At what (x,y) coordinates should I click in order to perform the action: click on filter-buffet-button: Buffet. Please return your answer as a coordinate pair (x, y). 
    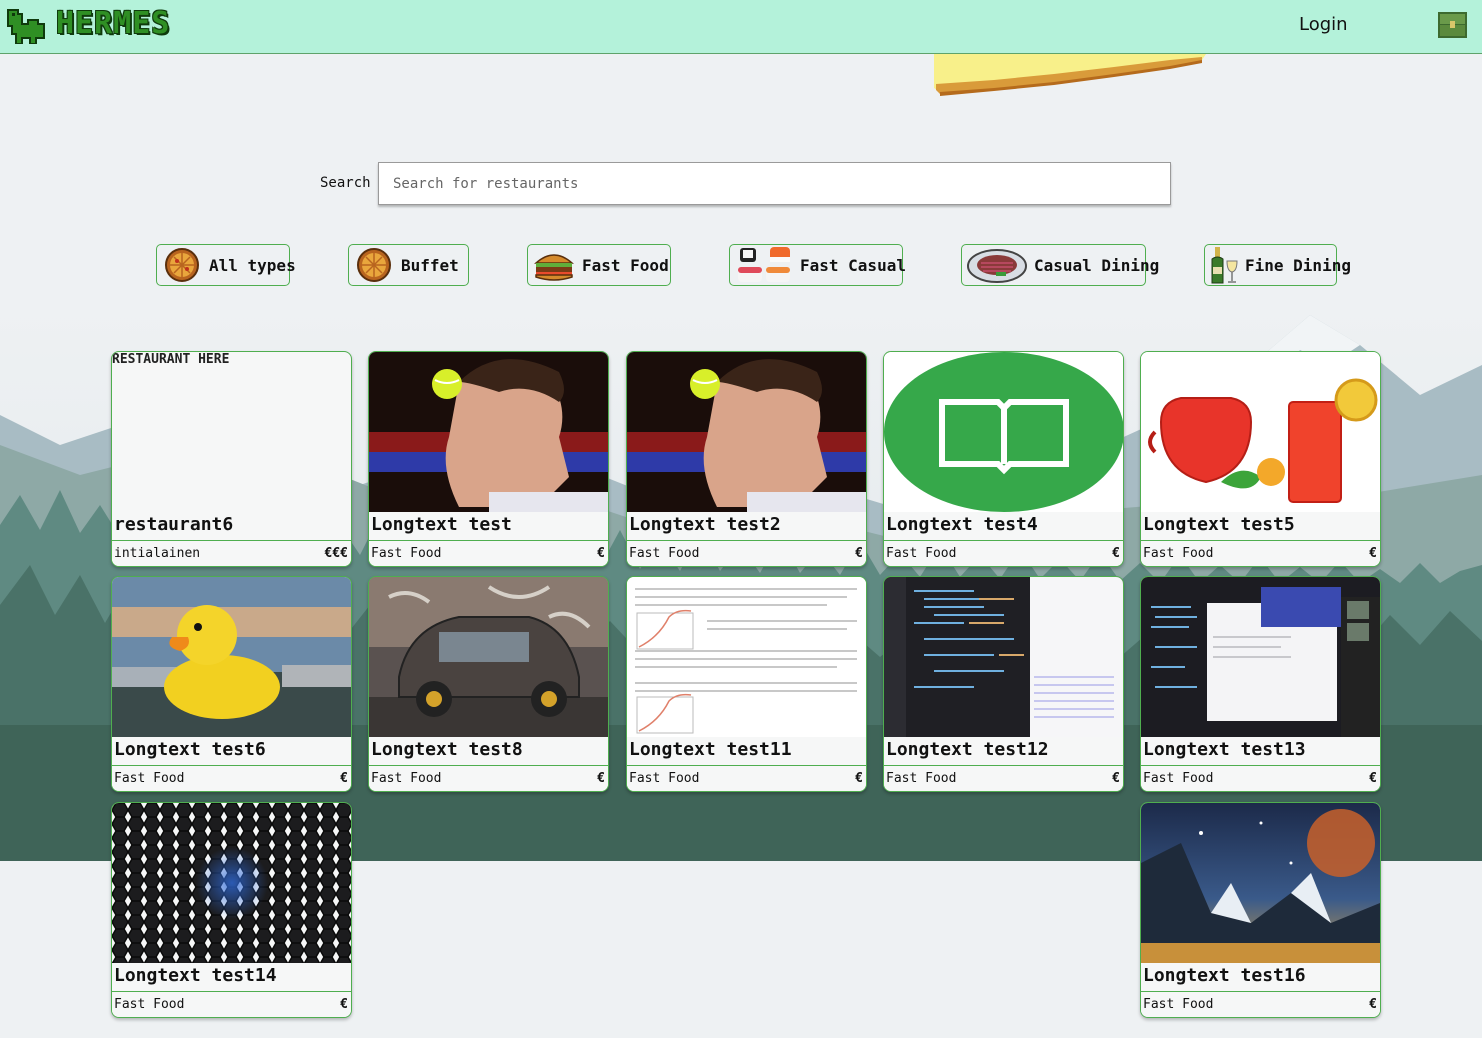
    Looking at the image, I should click on (408, 265).